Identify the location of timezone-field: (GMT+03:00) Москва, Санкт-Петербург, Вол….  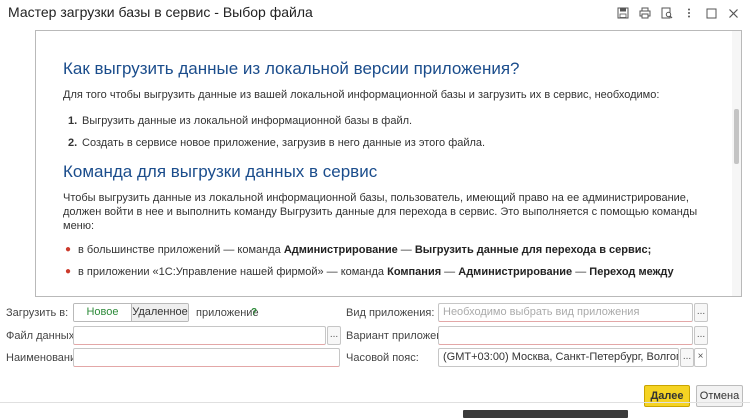
(558, 357).